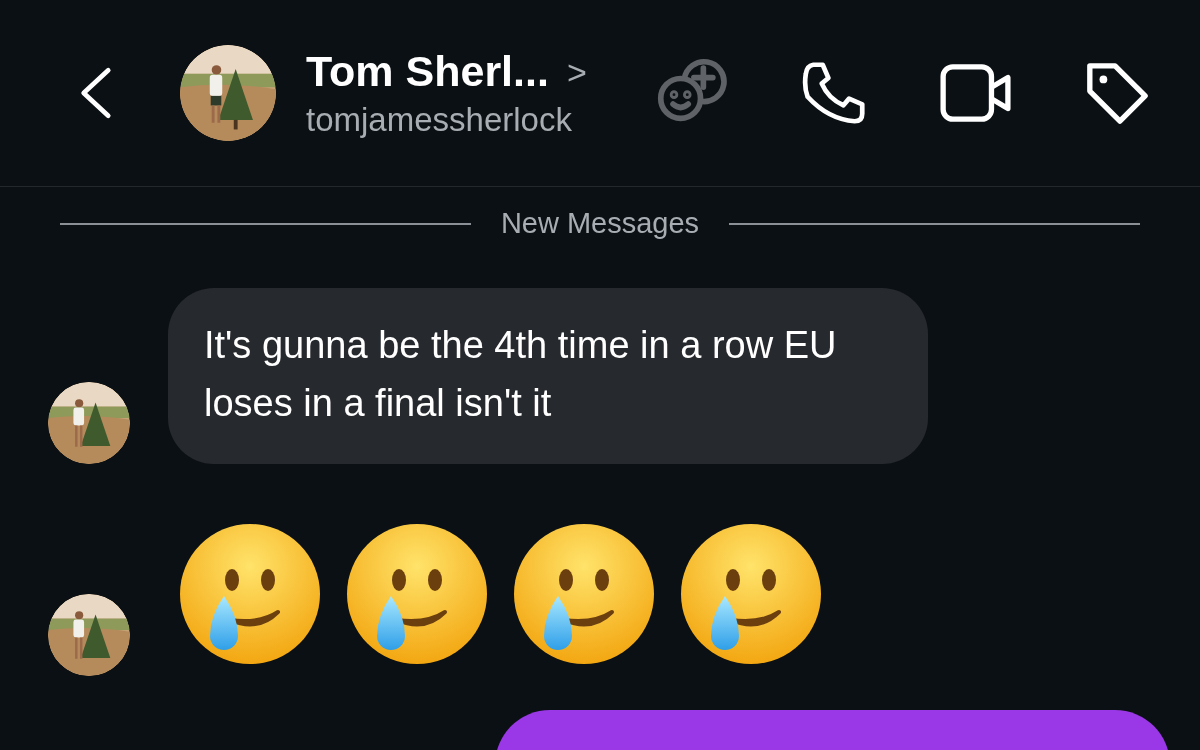  Describe the element at coordinates (548, 376) in the screenshot. I see `message-bubble: It's gunna be the 4th time in a row EU loses in a final isn't it` at that location.